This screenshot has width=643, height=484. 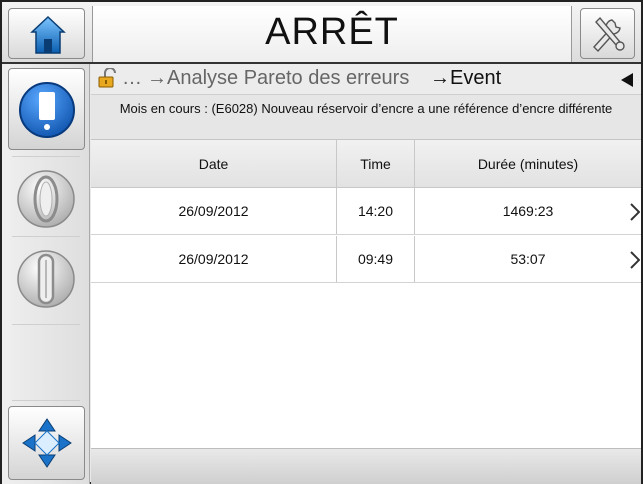 I want to click on navigation-button, so click(x=46, y=443).